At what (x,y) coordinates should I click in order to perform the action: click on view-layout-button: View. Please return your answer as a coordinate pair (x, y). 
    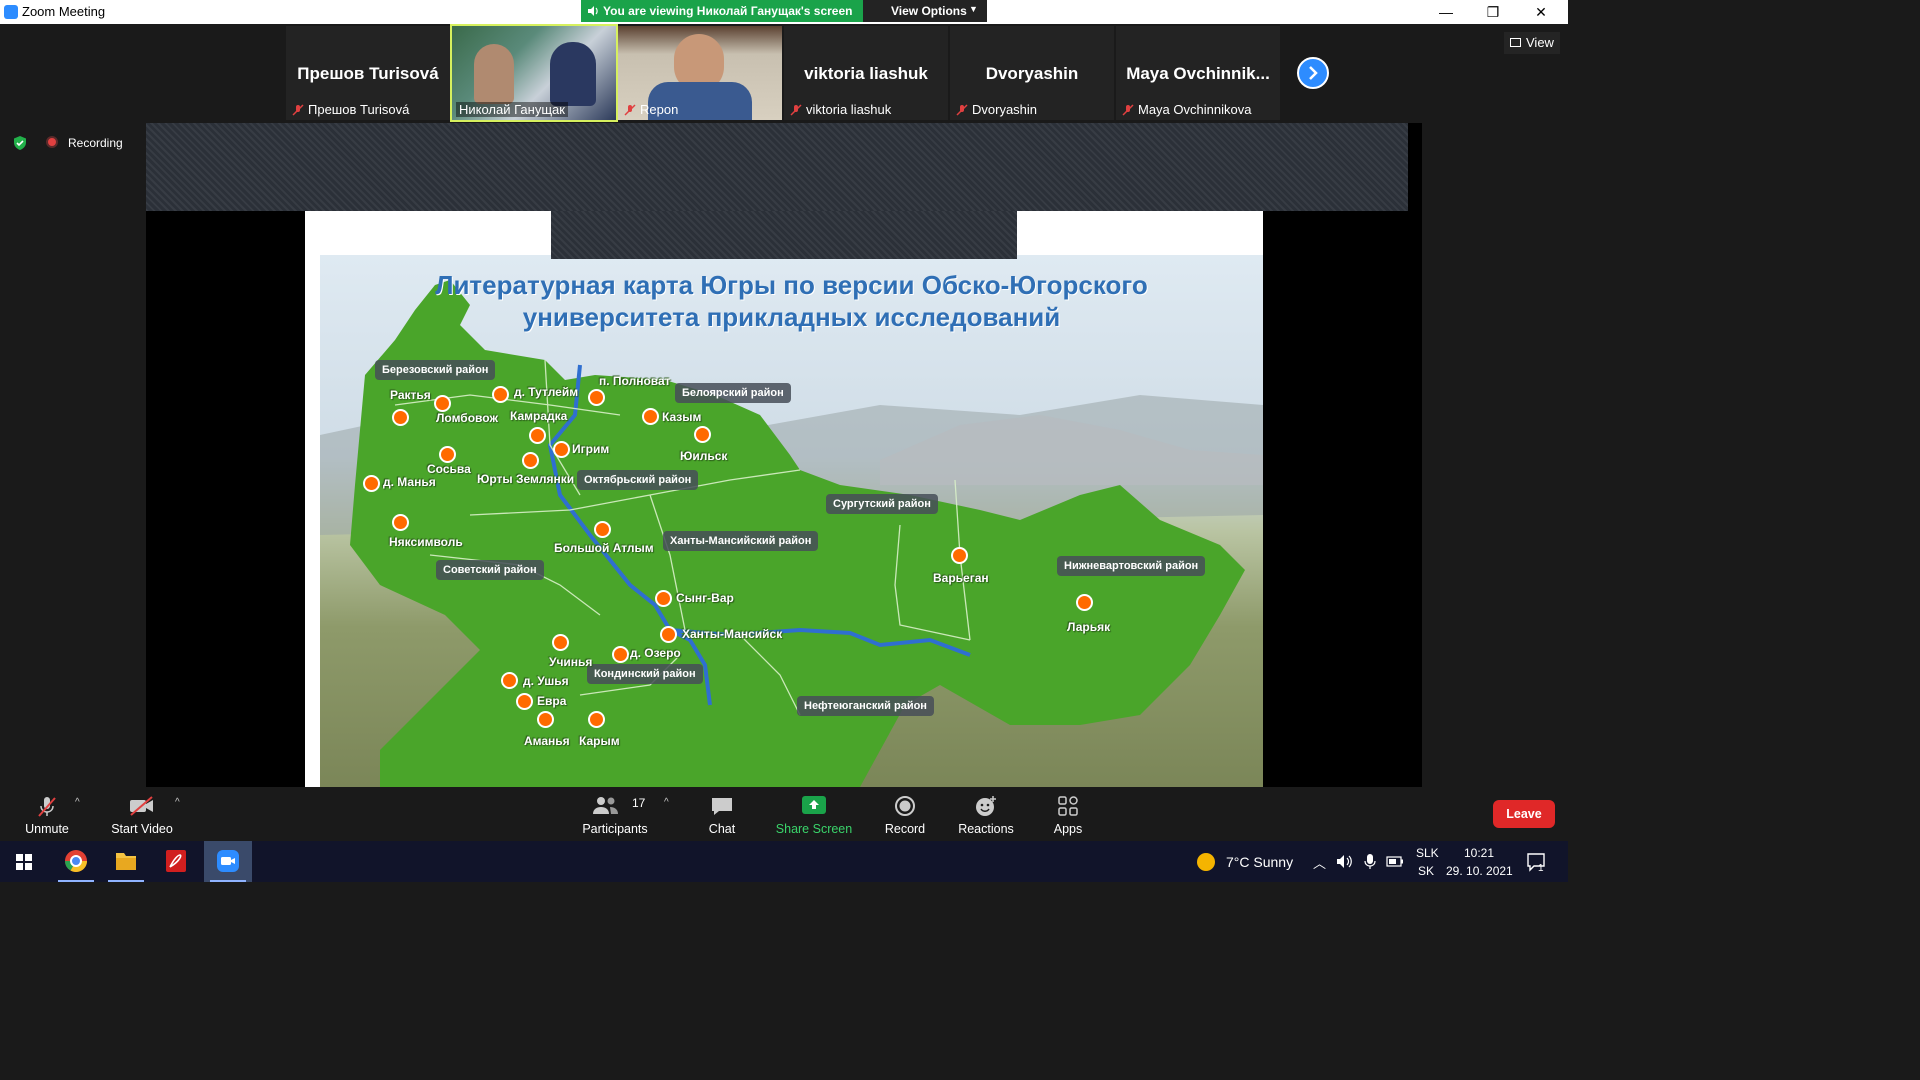
    Looking at the image, I should click on (1532, 43).